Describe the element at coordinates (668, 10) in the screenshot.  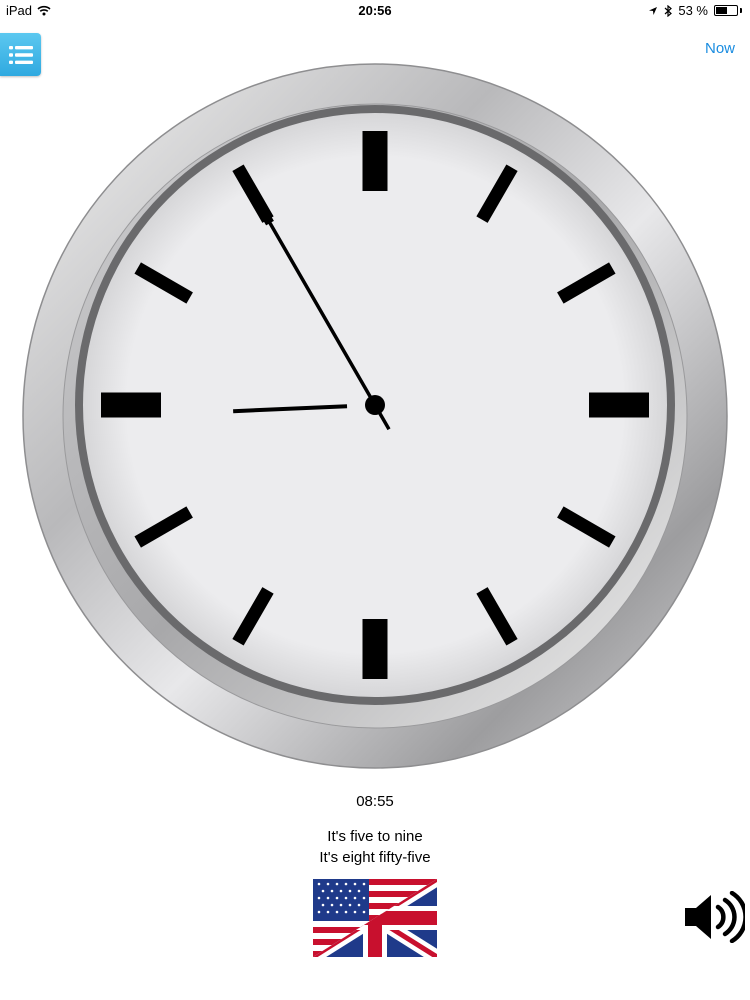
I see `bluetooth-icon` at that location.